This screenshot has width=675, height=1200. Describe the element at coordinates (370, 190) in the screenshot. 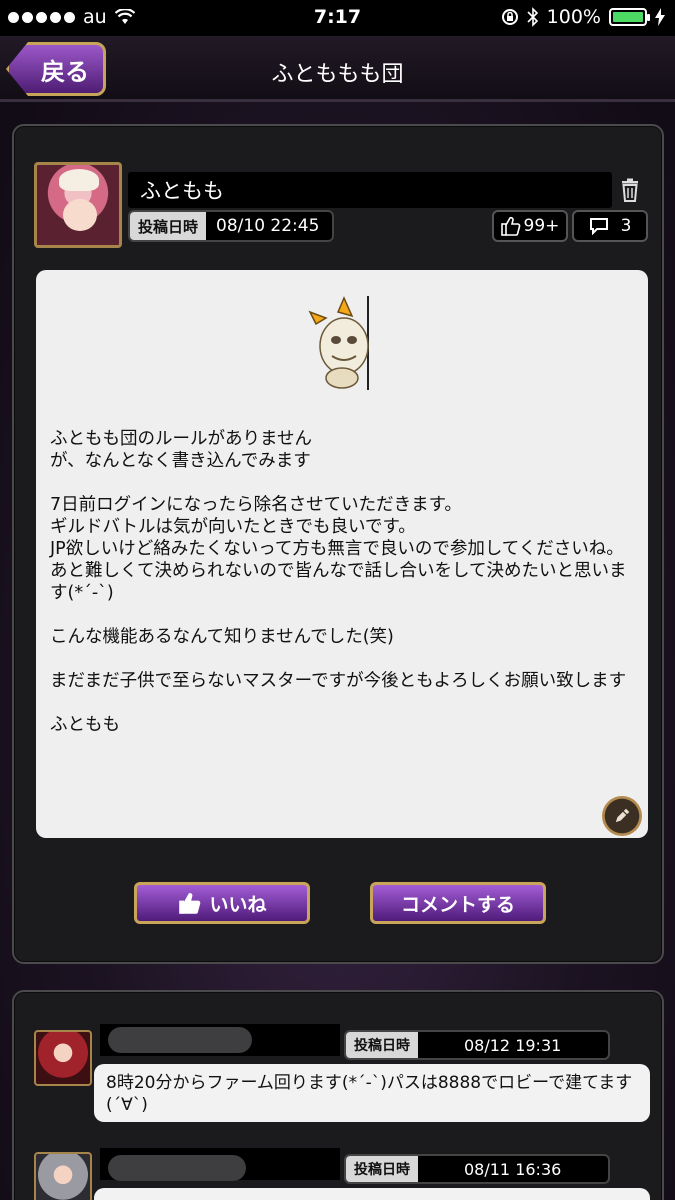

I see `author-name: ふともも` at that location.